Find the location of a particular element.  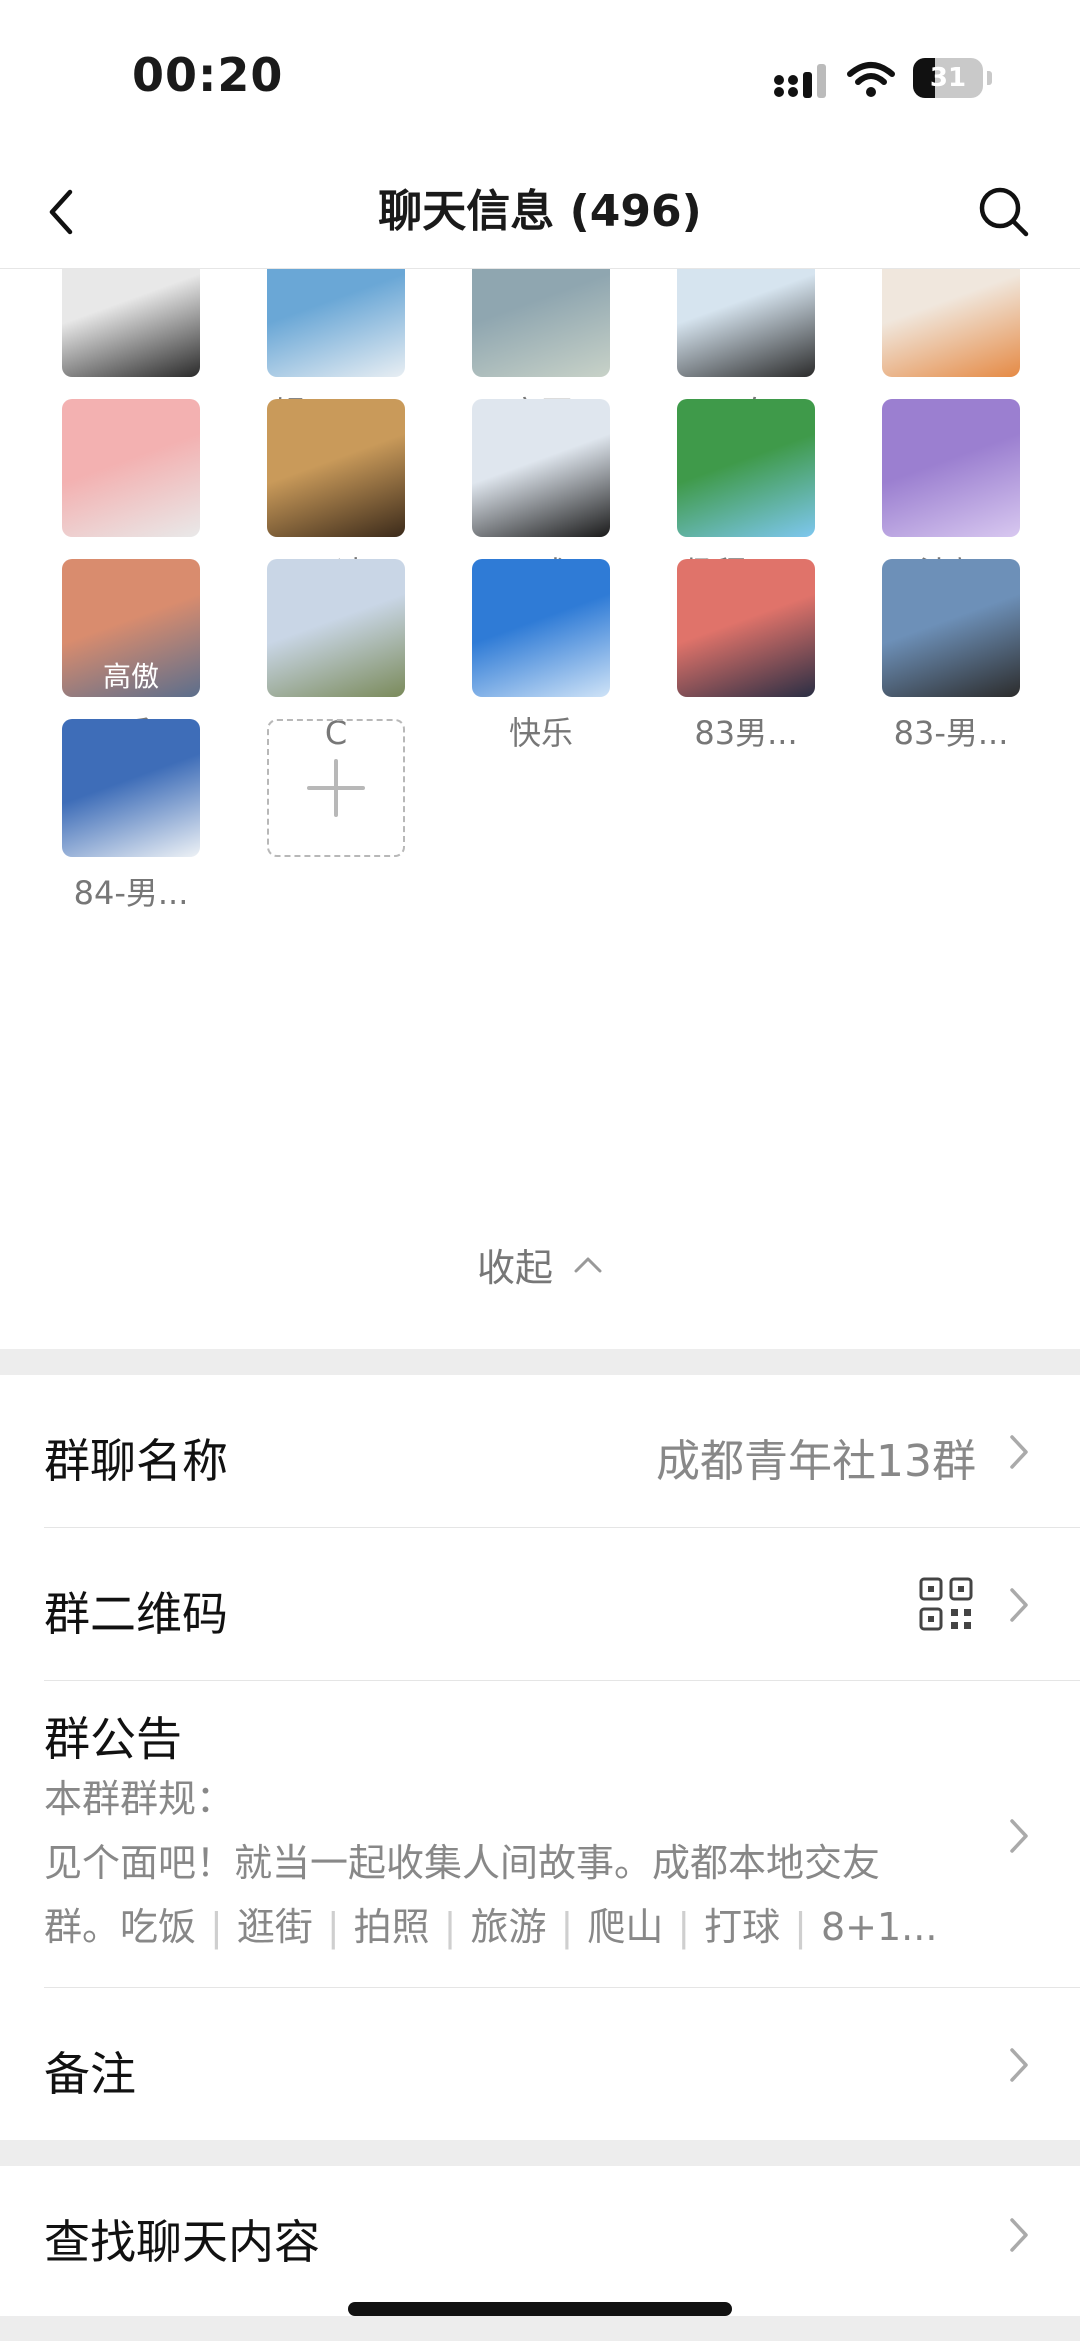

signal-icon is located at coordinates (800, 81).